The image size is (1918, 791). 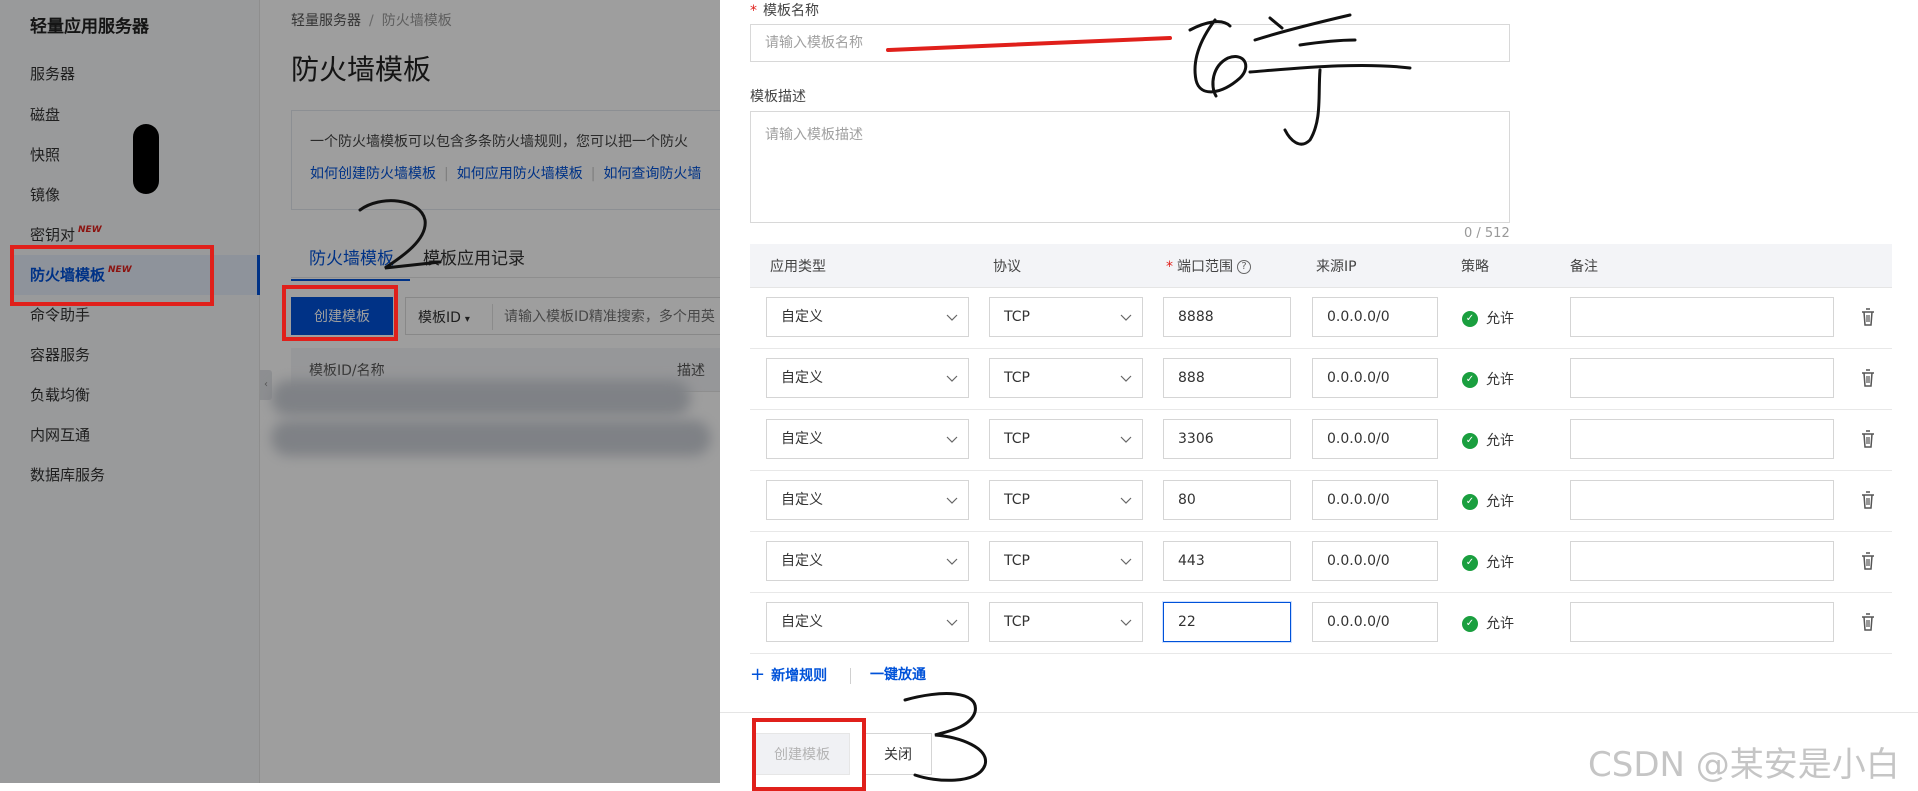 I want to click on plus-icon: +, so click(x=758, y=674).